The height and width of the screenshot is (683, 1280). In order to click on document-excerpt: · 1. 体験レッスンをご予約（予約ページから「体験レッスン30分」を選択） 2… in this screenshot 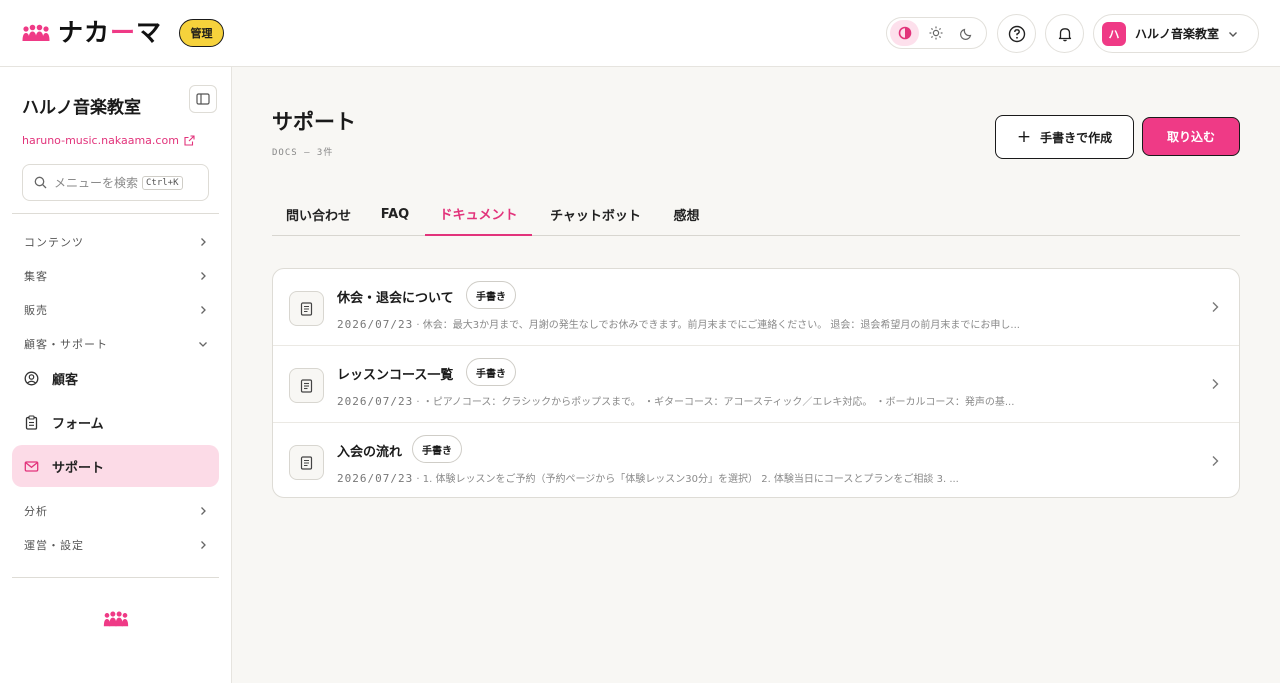, I will do `click(687, 479)`.